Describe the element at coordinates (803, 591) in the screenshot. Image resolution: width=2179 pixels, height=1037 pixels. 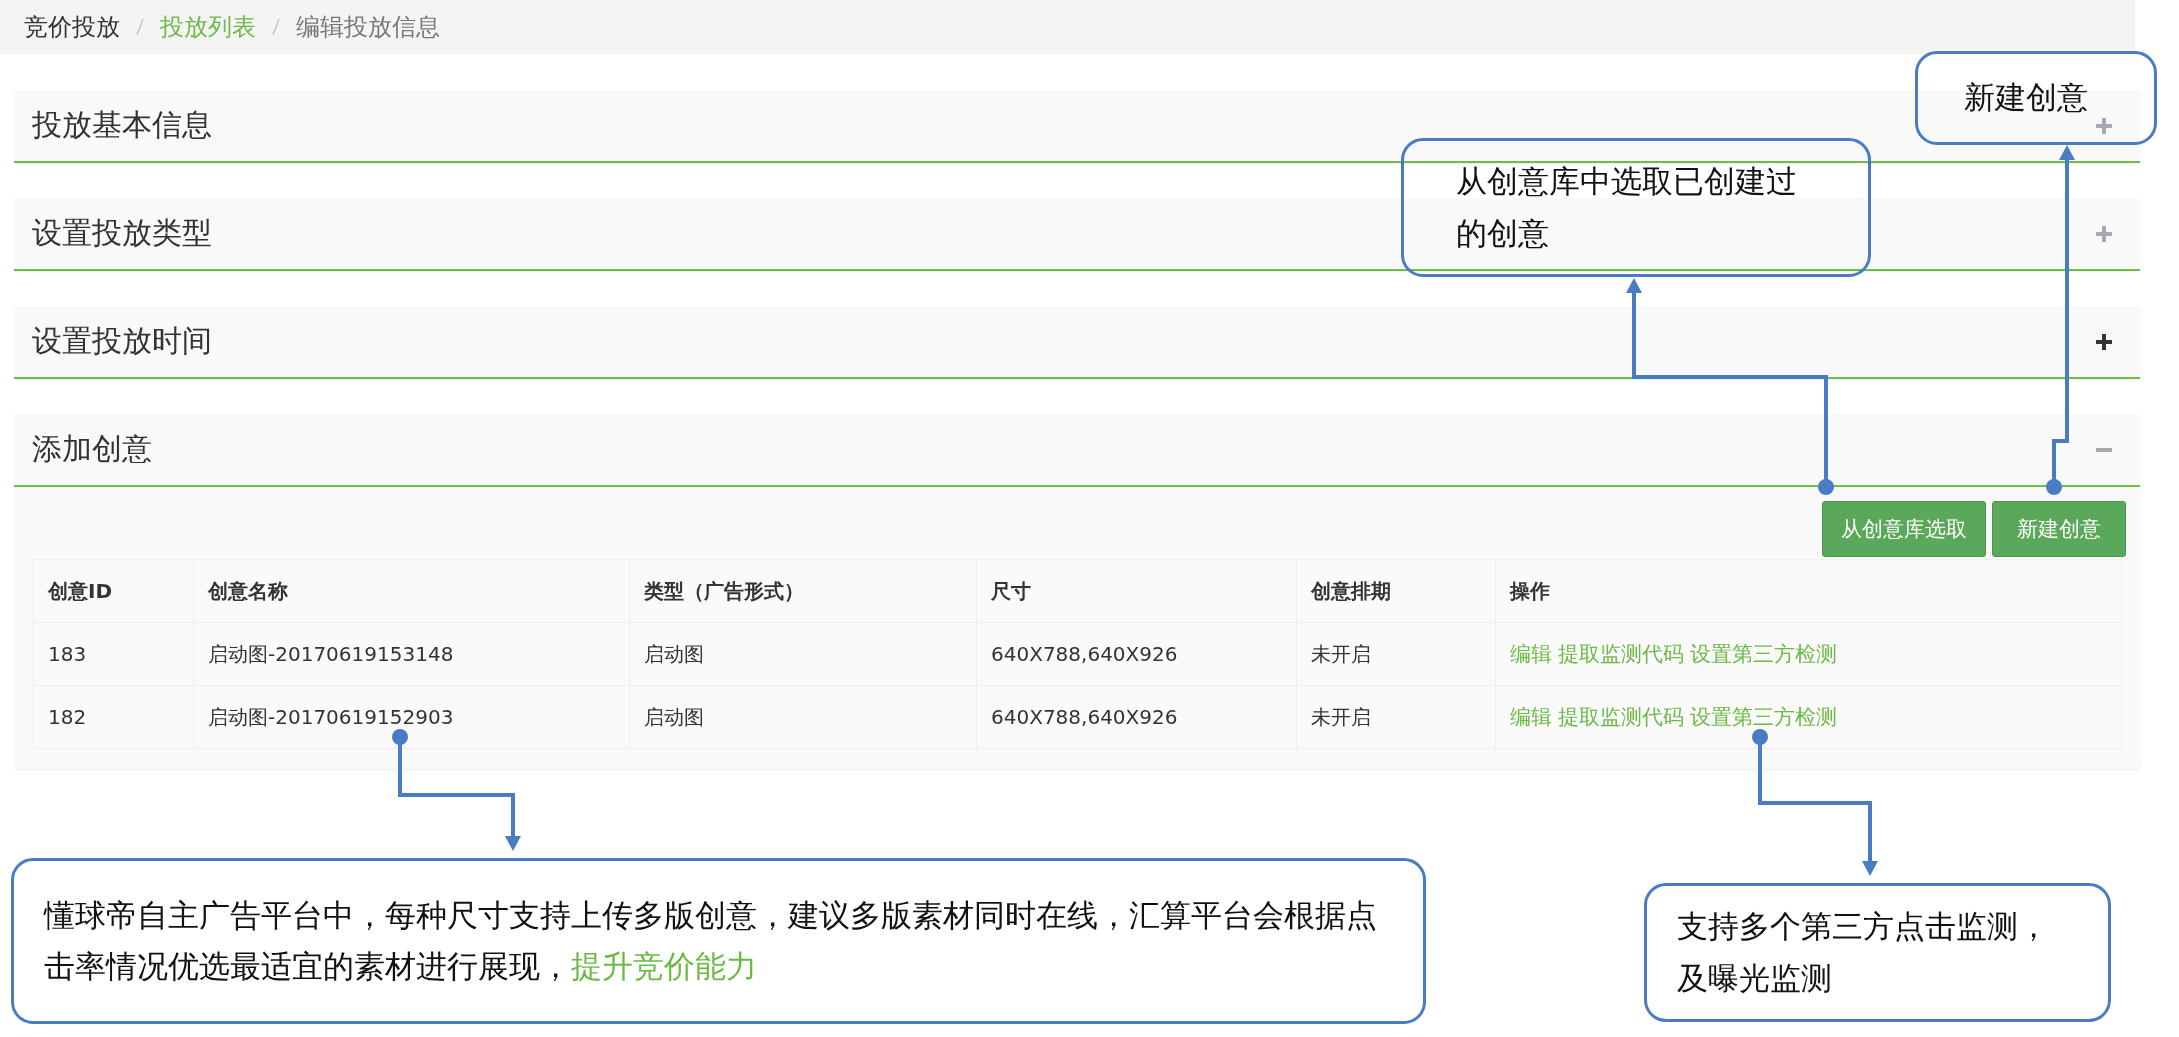
I see `column-header: 类型（广告形式）` at that location.